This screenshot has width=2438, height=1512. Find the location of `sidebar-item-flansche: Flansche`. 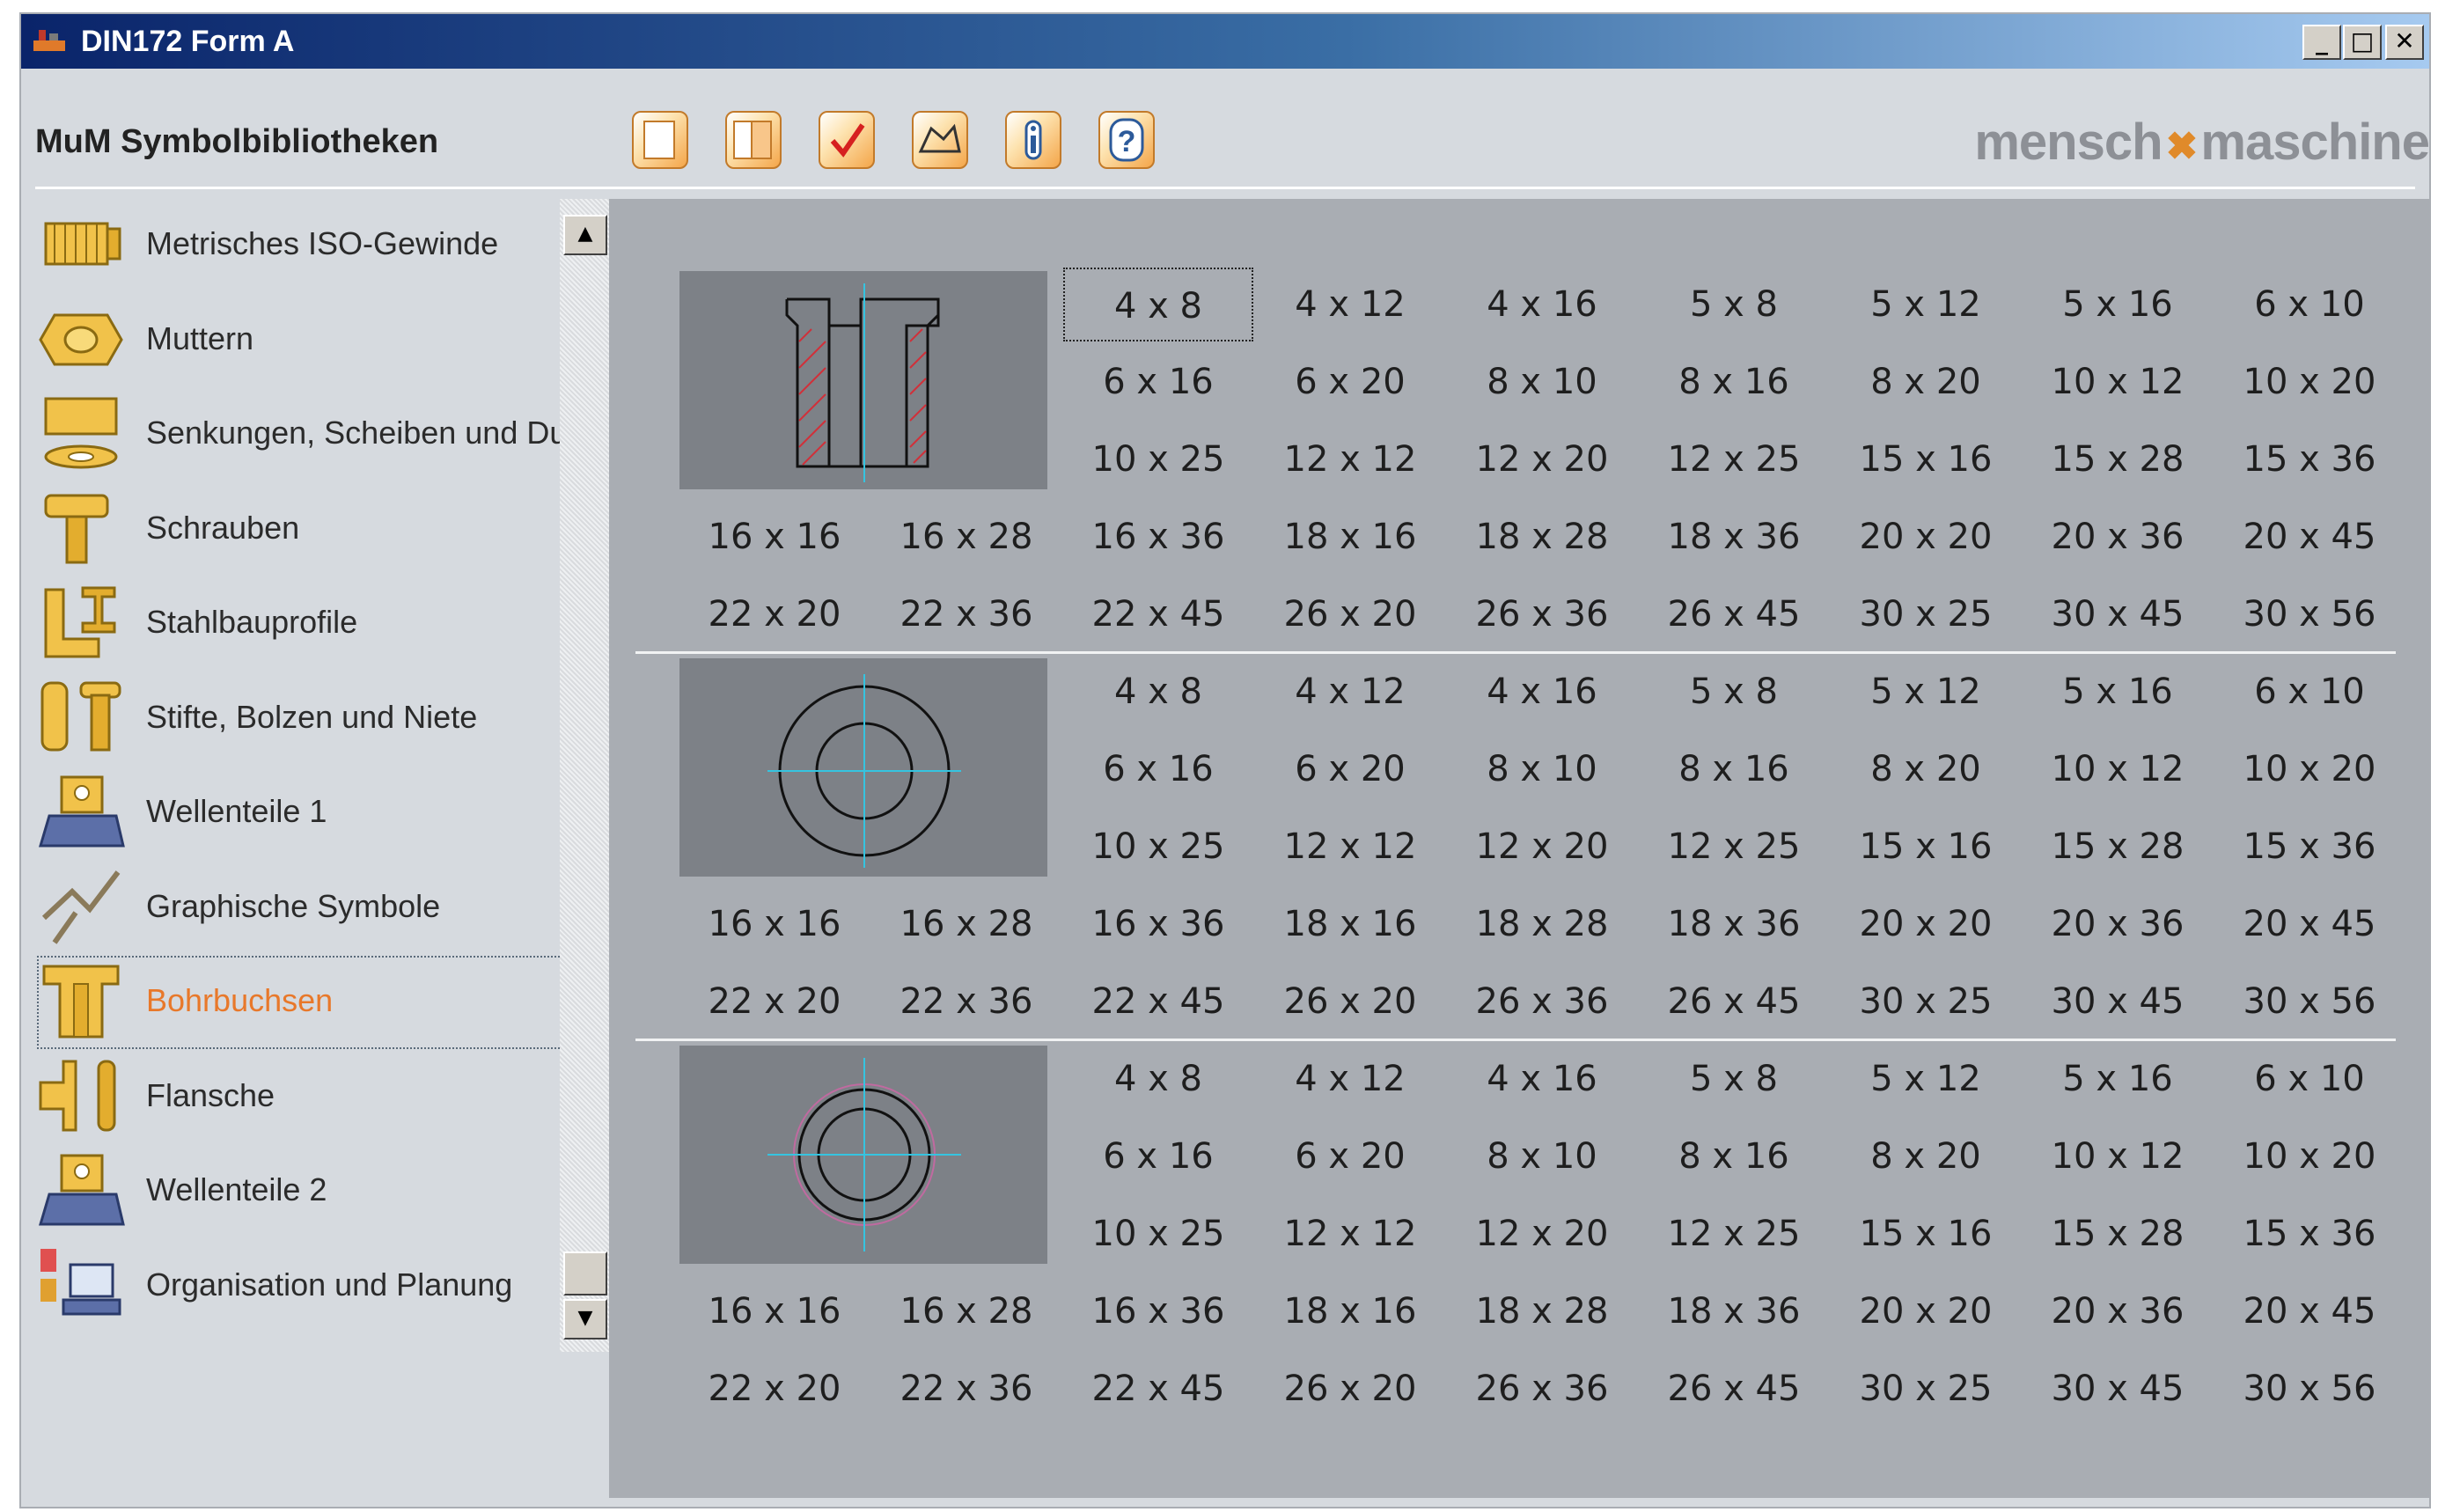

sidebar-item-flansche: Flansche is located at coordinates (305, 1097).